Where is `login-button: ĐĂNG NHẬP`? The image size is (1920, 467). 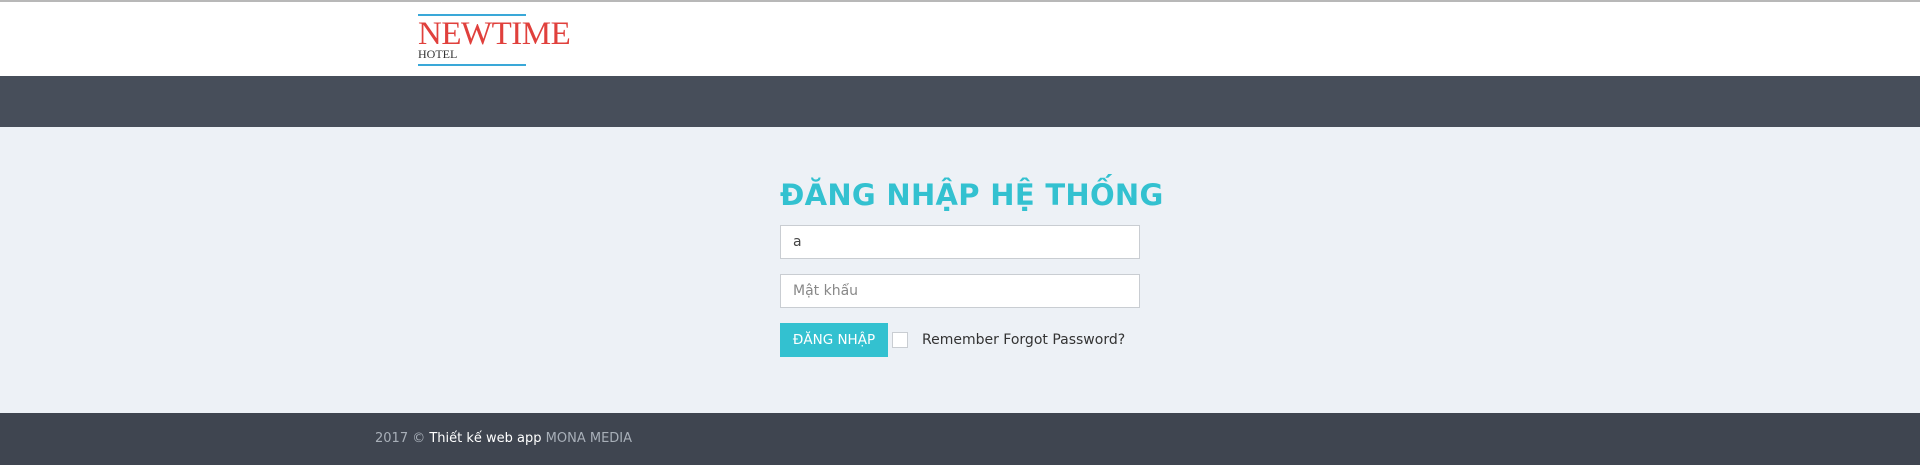
login-button: ĐĂNG NHẬP is located at coordinates (834, 340).